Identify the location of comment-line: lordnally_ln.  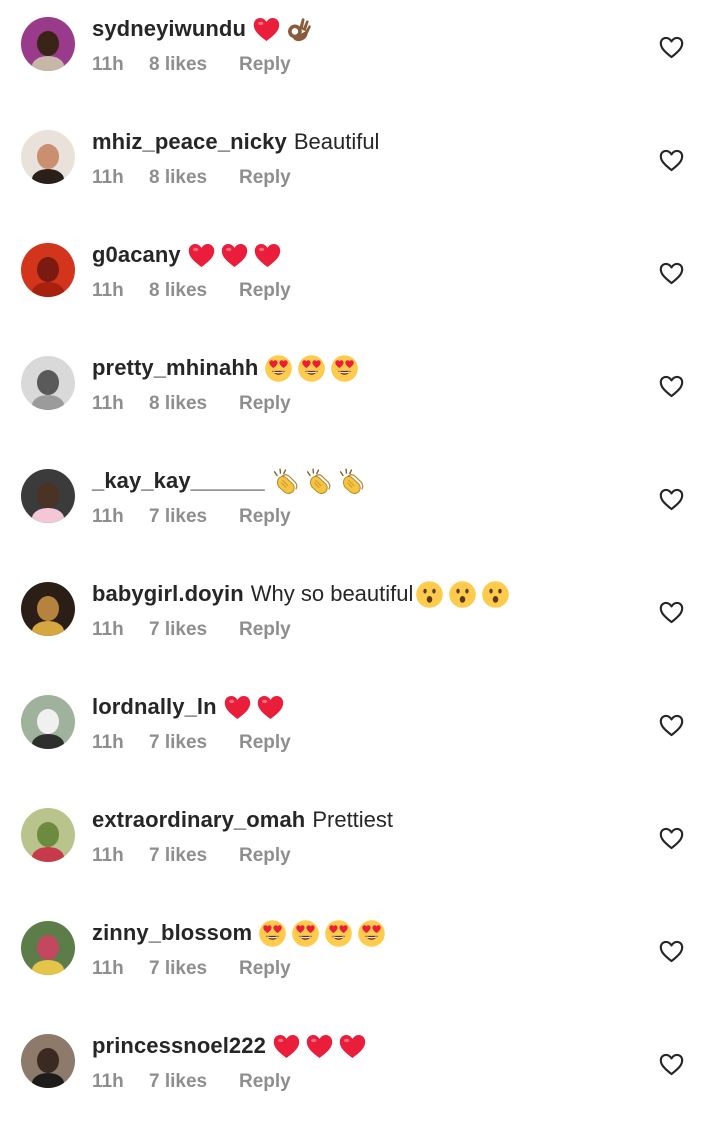
(188, 707).